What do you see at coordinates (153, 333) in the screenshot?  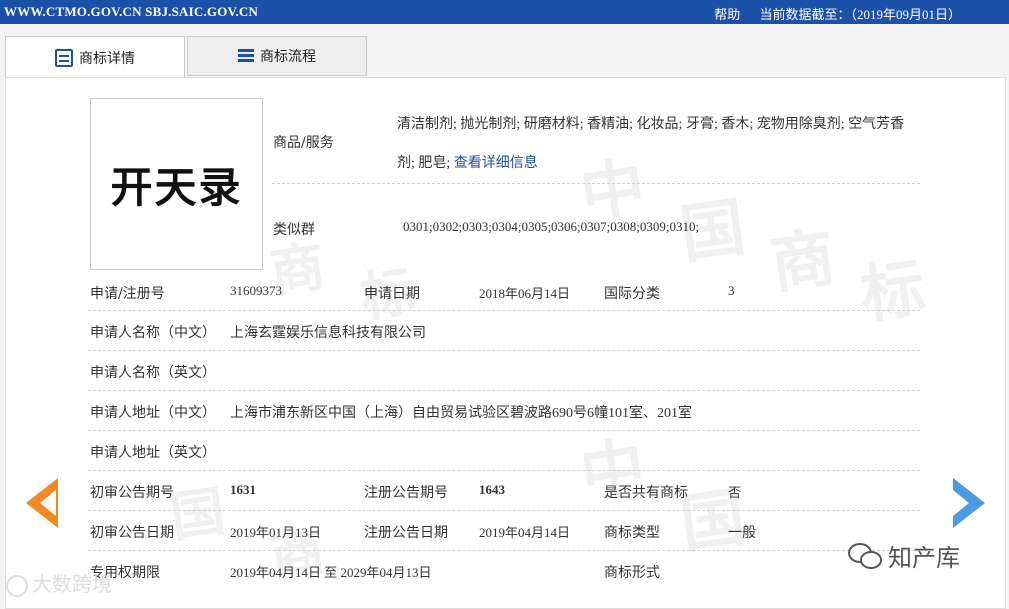 I see `applicant-cn-label: 申请人名称（中文）` at bounding box center [153, 333].